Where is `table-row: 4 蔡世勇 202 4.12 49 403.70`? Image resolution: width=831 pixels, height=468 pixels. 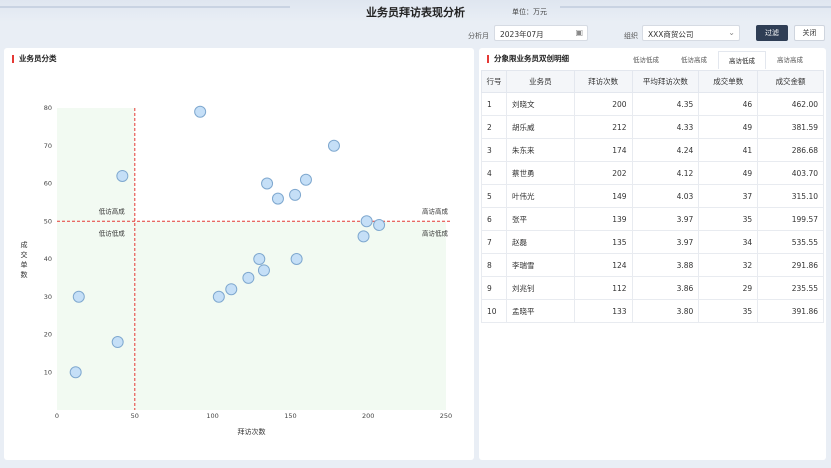
table-row: 4 蔡世勇 202 4.12 49 403.70 is located at coordinates (652, 173).